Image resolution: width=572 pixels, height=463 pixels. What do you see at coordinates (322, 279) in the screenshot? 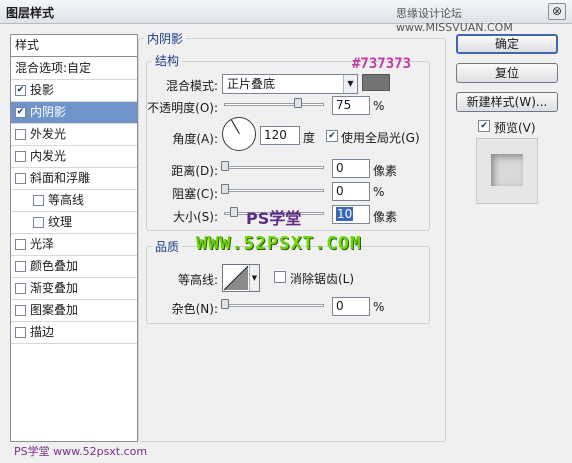
I see `anti-alias-label: 消除锯齿(L)` at bounding box center [322, 279].